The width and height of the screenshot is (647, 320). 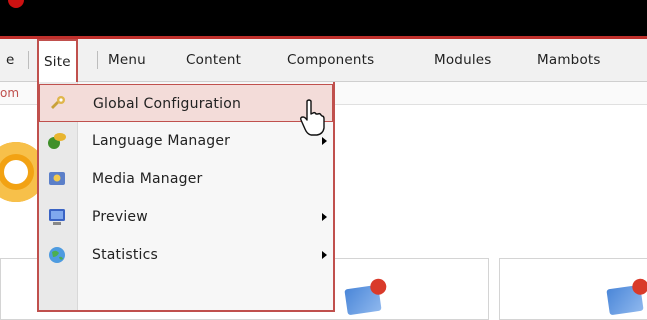 What do you see at coordinates (120, 217) in the screenshot?
I see `dropdown-item-label: Preview` at bounding box center [120, 217].